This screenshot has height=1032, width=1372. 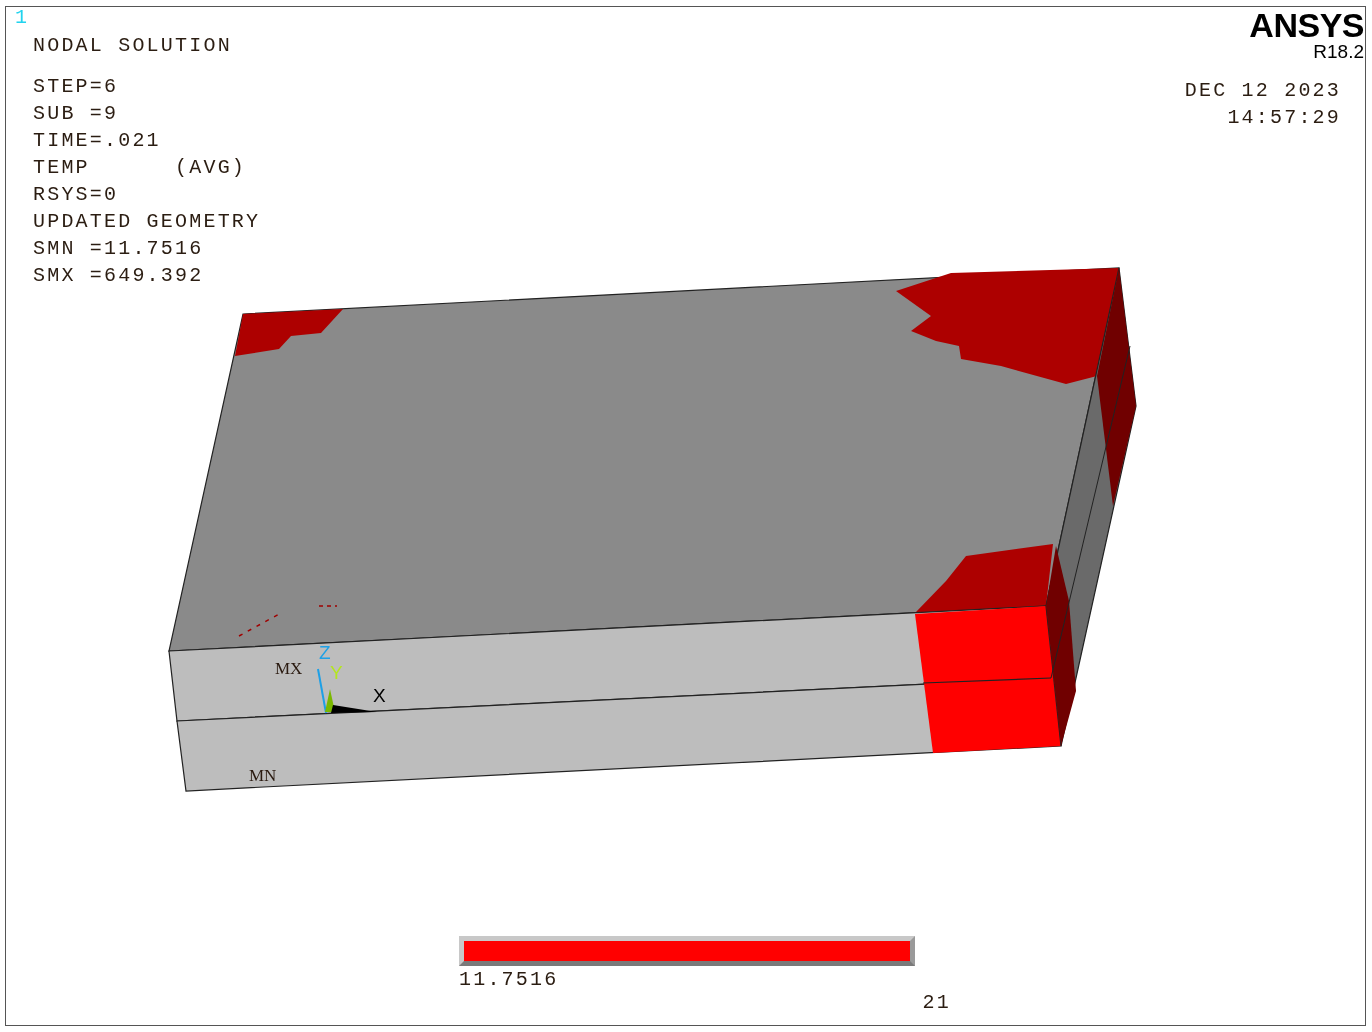 I want to click on logo: ANSYS, so click(x=1306, y=25).